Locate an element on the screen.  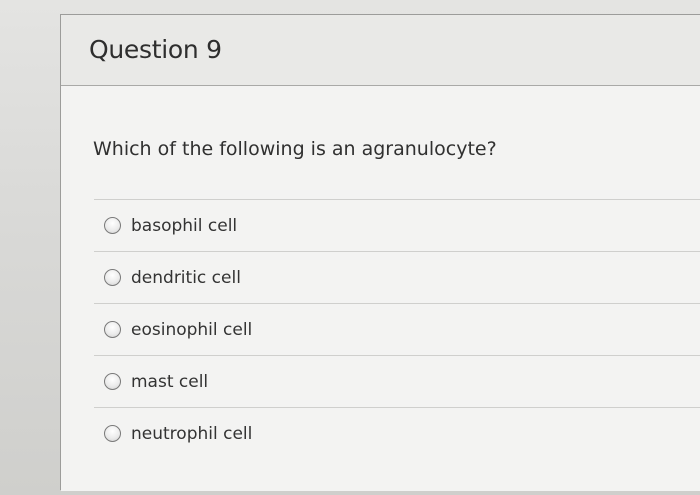
question-header: Question 9 is located at coordinates (380, 50).